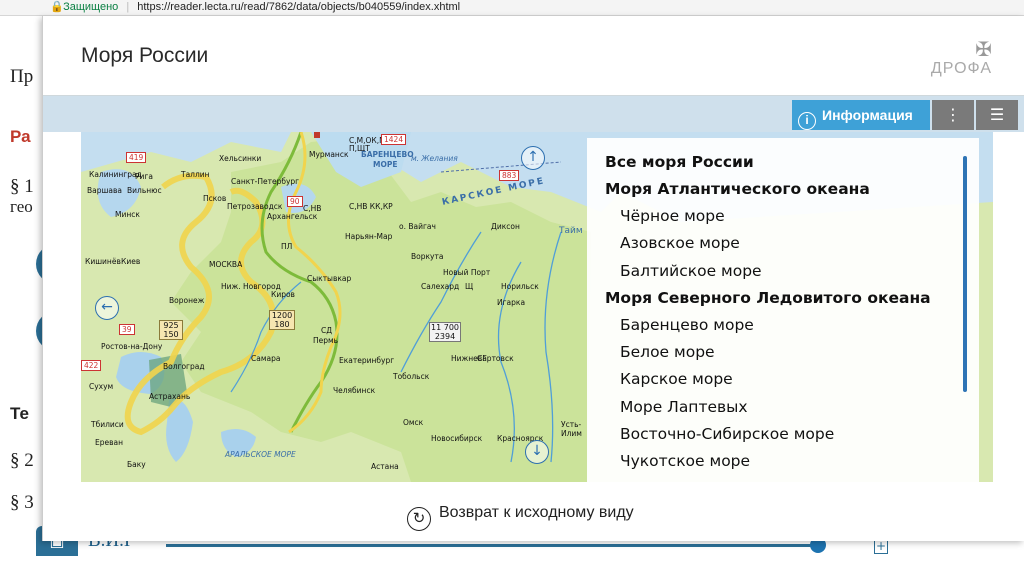  Describe the element at coordinates (387, 154) in the screenshot. I see `map-sea-label: БАРЕНЦЕВО` at that location.